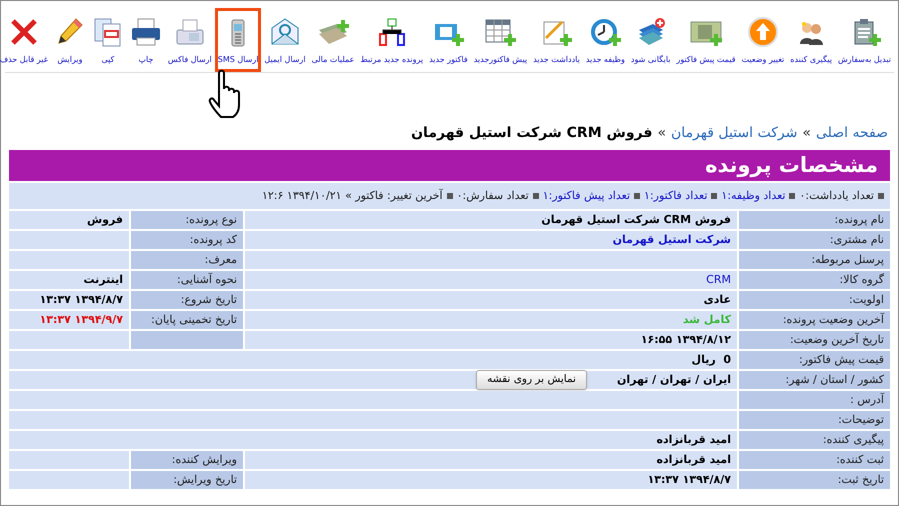 This screenshot has width=899, height=506. Describe the element at coordinates (25, 40) in the screenshot. I see `toolbar-button: غیر قابل حذف` at that location.